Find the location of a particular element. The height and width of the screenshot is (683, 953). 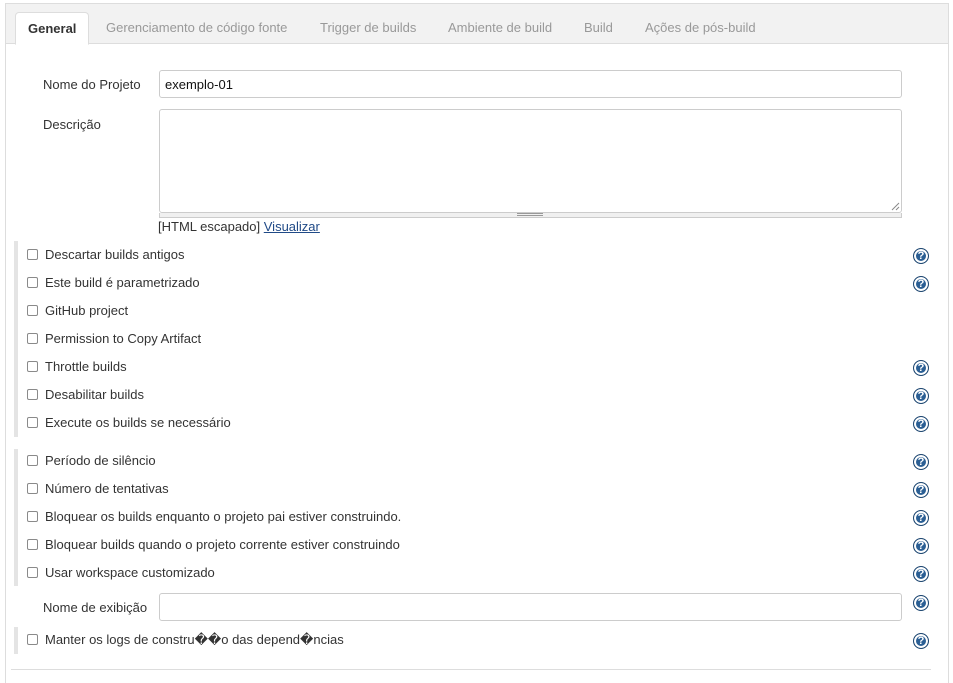

option-label: Período de silêncio is located at coordinates (100, 460).